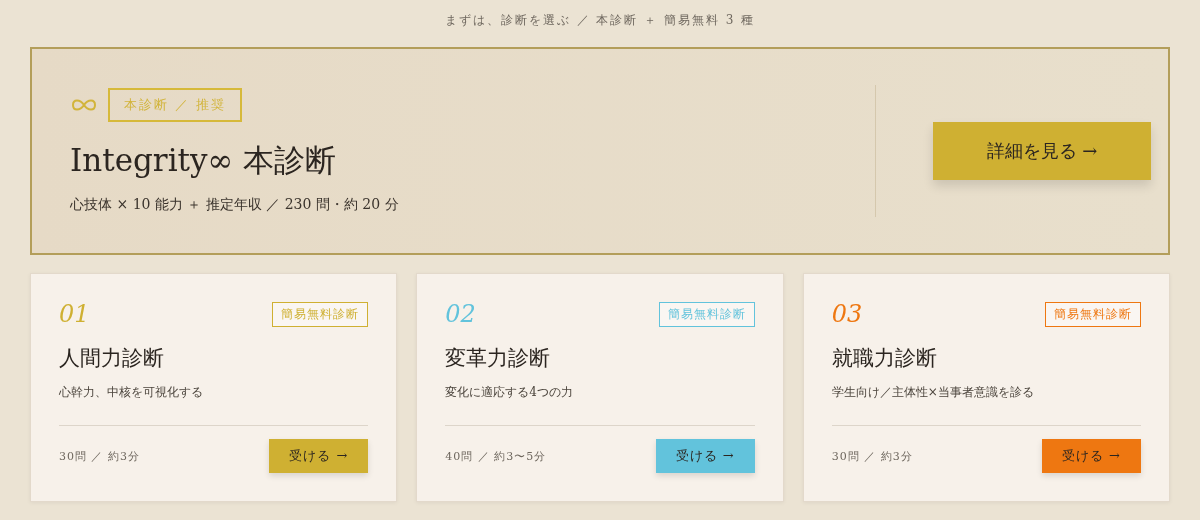  What do you see at coordinates (847, 314) in the screenshot?
I see `card-number: 03` at bounding box center [847, 314].